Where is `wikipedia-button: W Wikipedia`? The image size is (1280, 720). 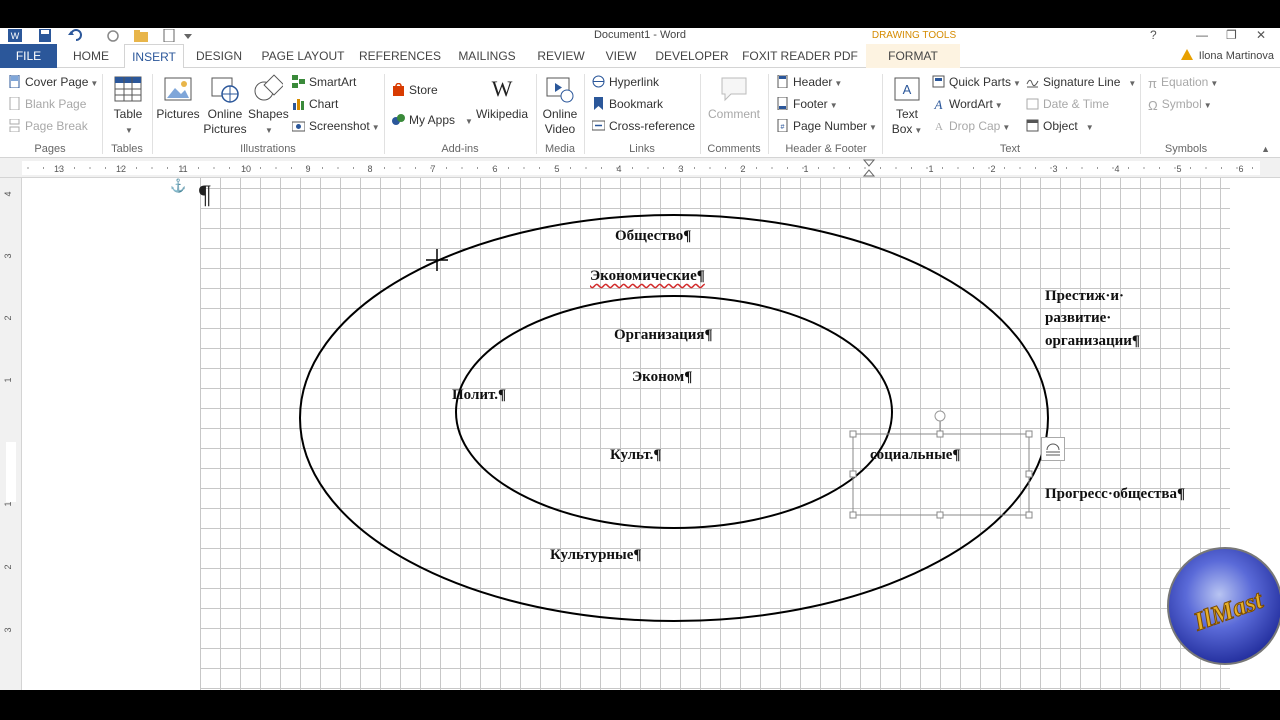 wikipedia-button: W Wikipedia is located at coordinates (502, 98).